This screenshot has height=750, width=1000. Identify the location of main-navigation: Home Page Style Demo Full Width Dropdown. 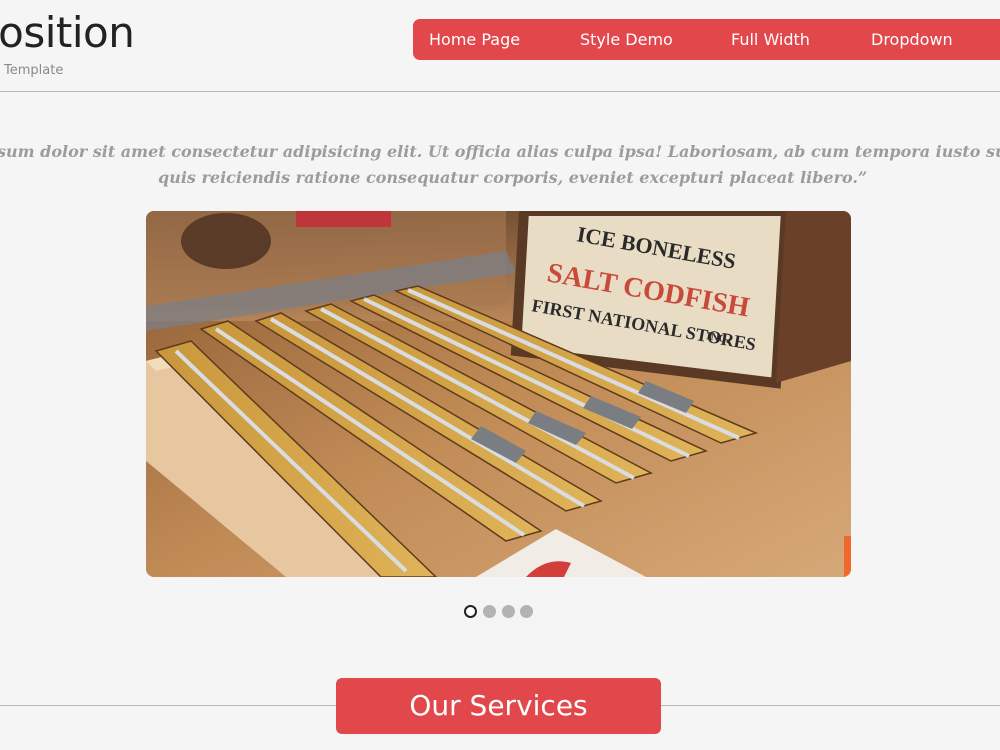
(706, 39).